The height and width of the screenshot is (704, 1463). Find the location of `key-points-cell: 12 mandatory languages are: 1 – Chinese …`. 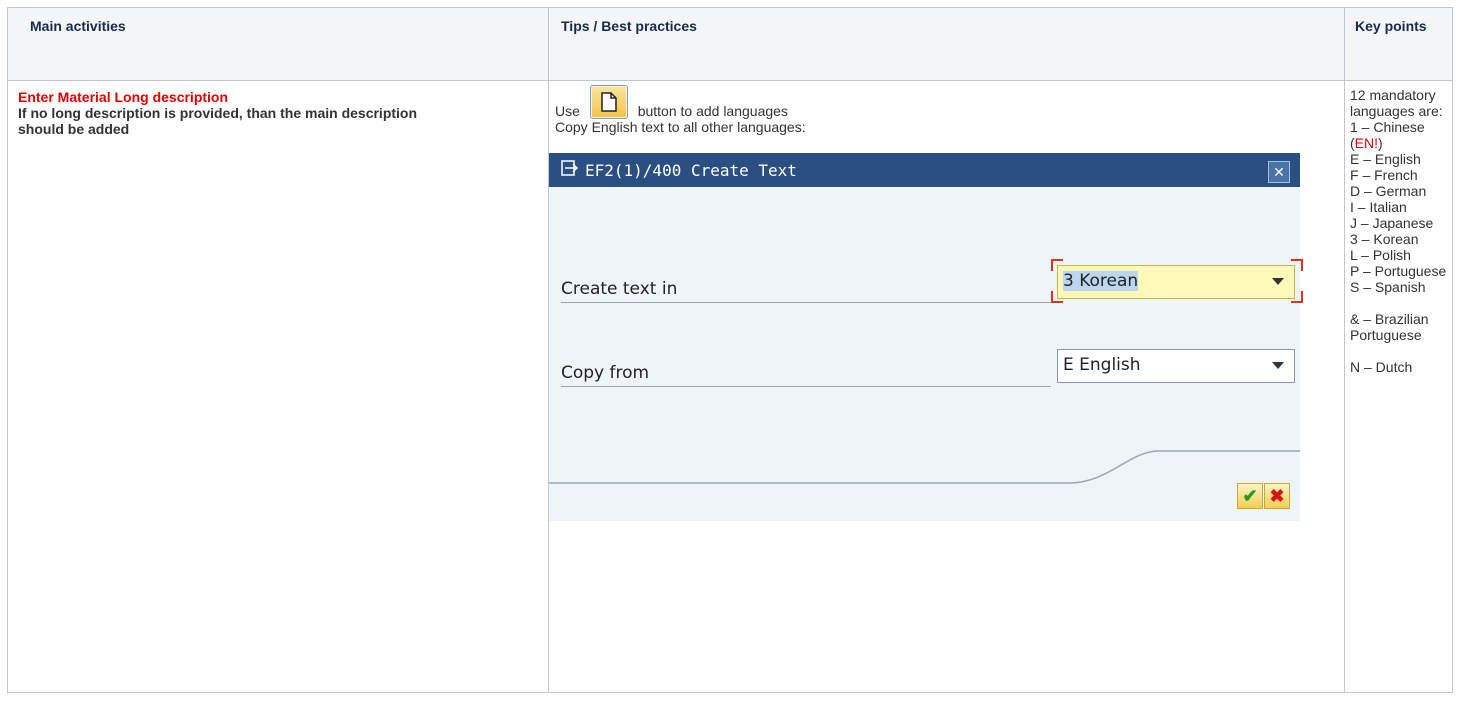

key-points-cell: 12 mandatory languages are: 1 – Chinese … is located at coordinates (1398, 386).